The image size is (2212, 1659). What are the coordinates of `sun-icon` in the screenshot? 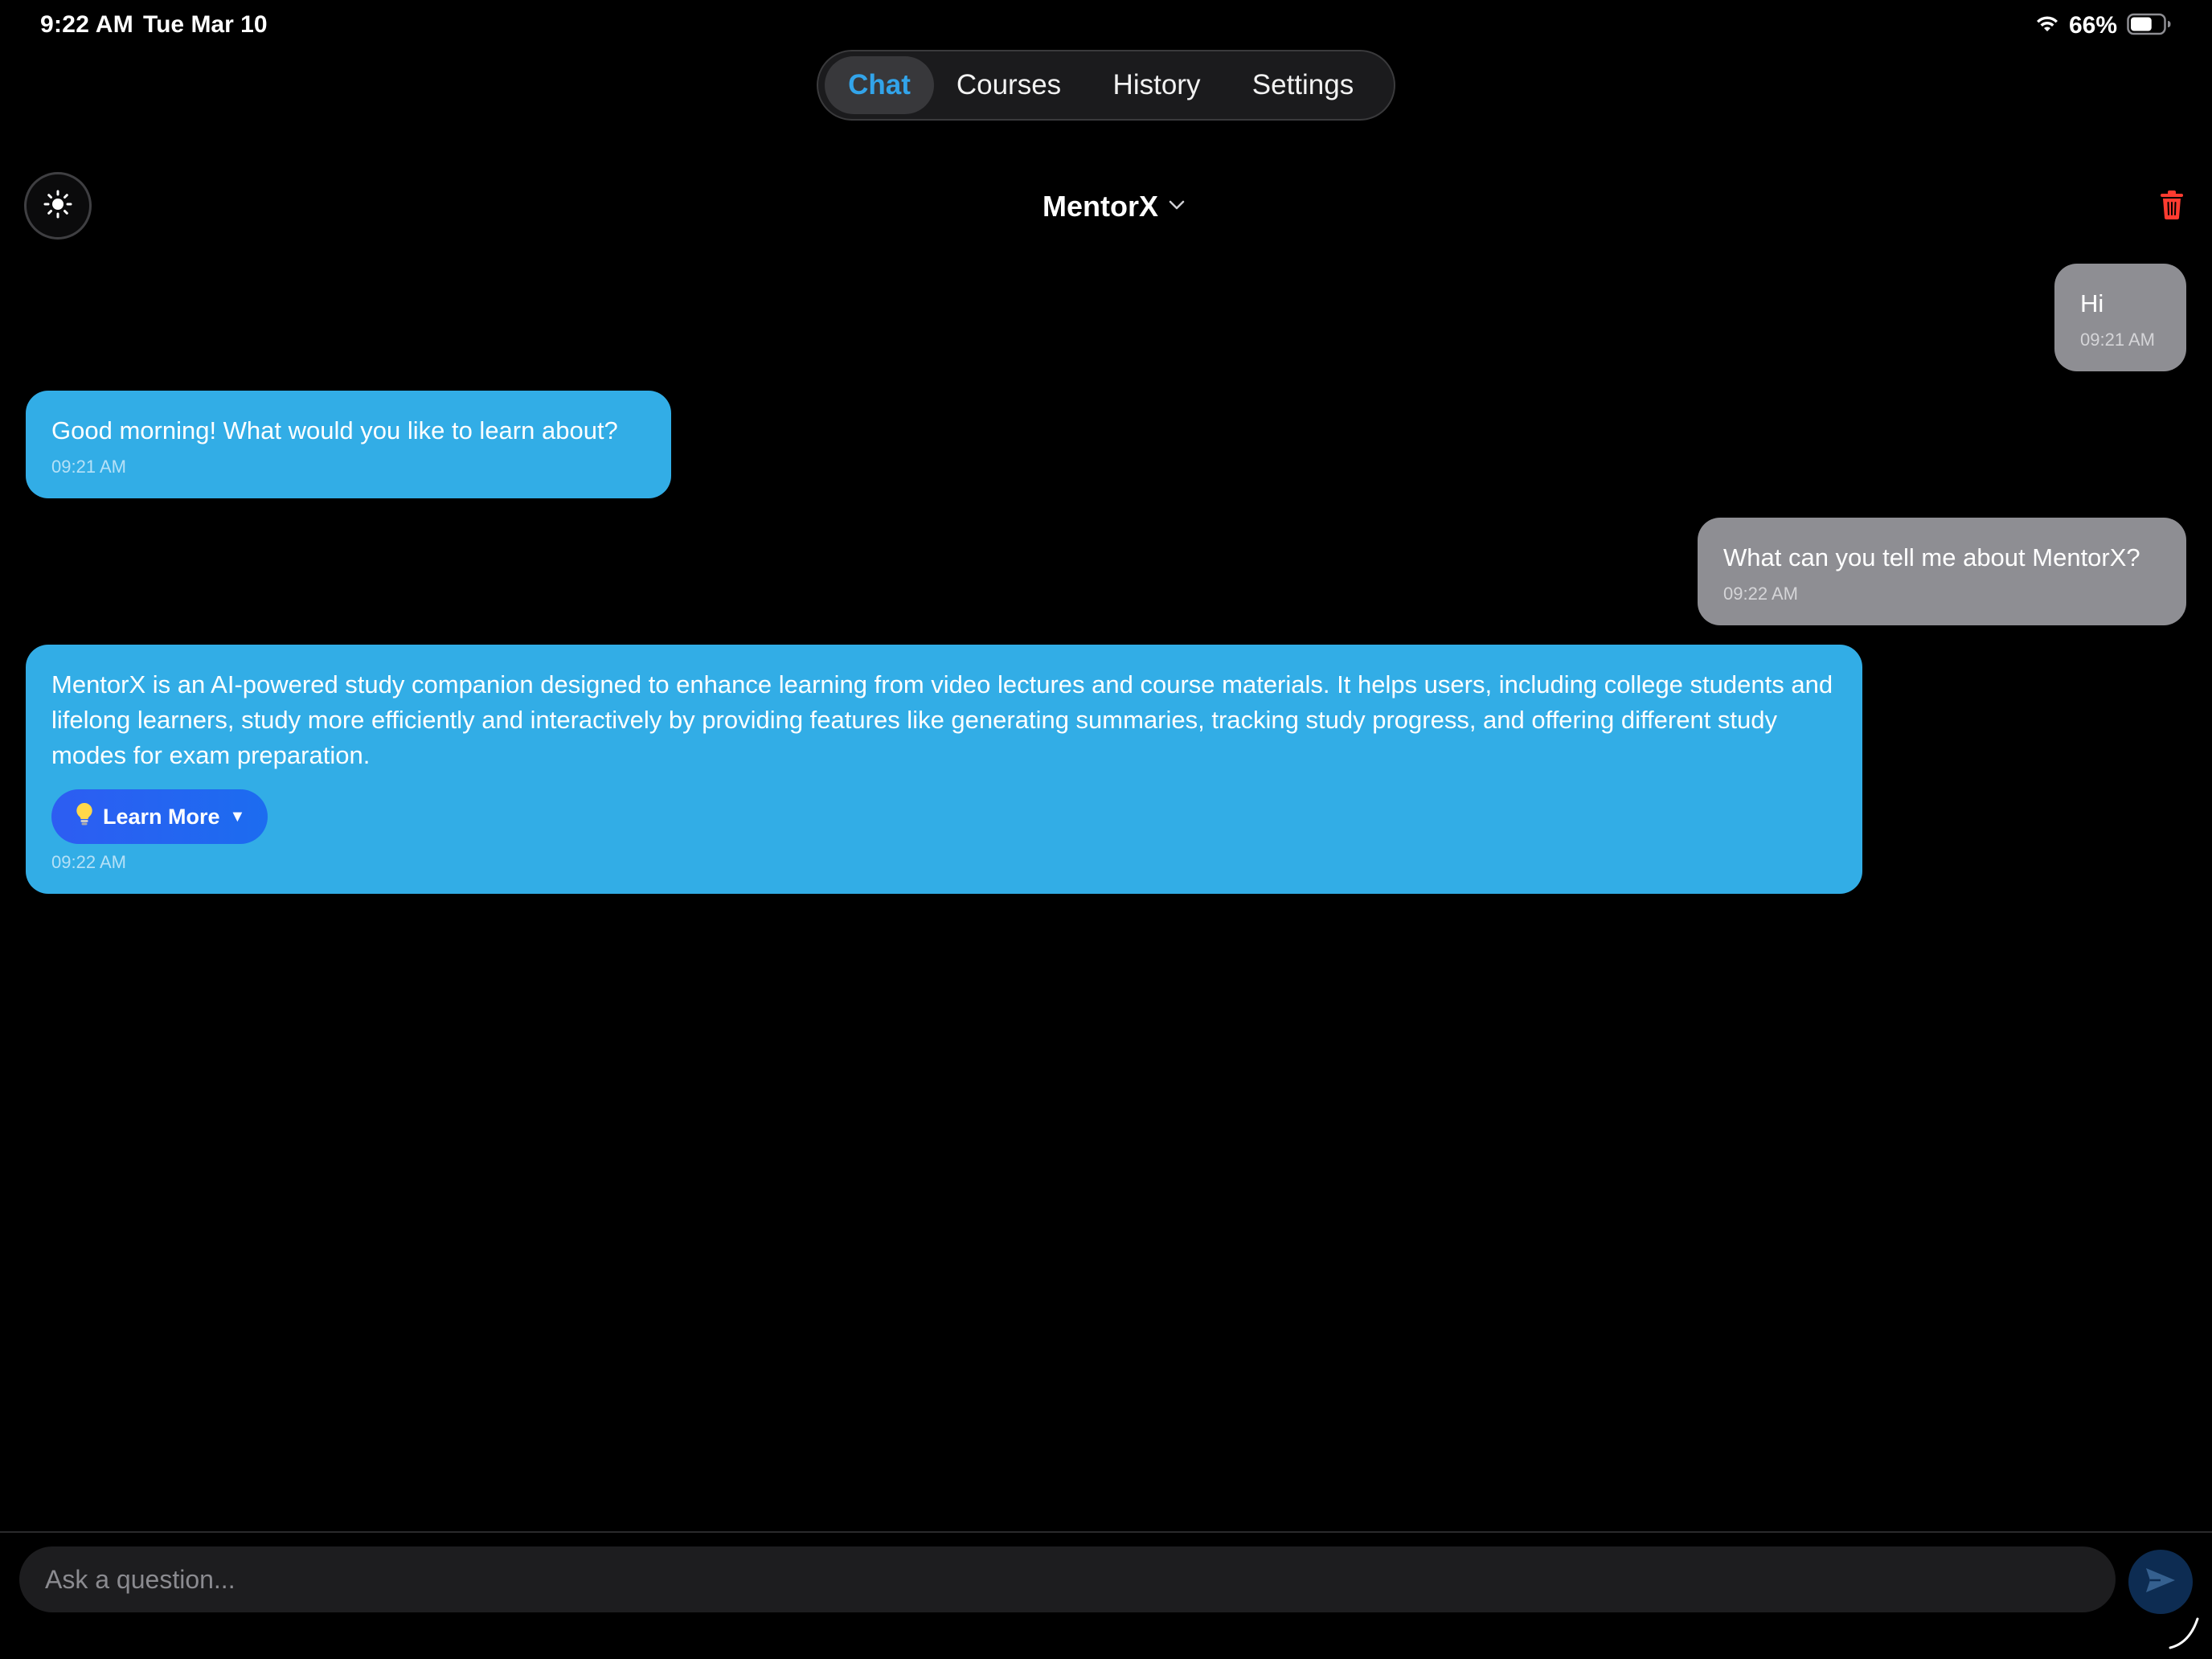 It's located at (58, 206).